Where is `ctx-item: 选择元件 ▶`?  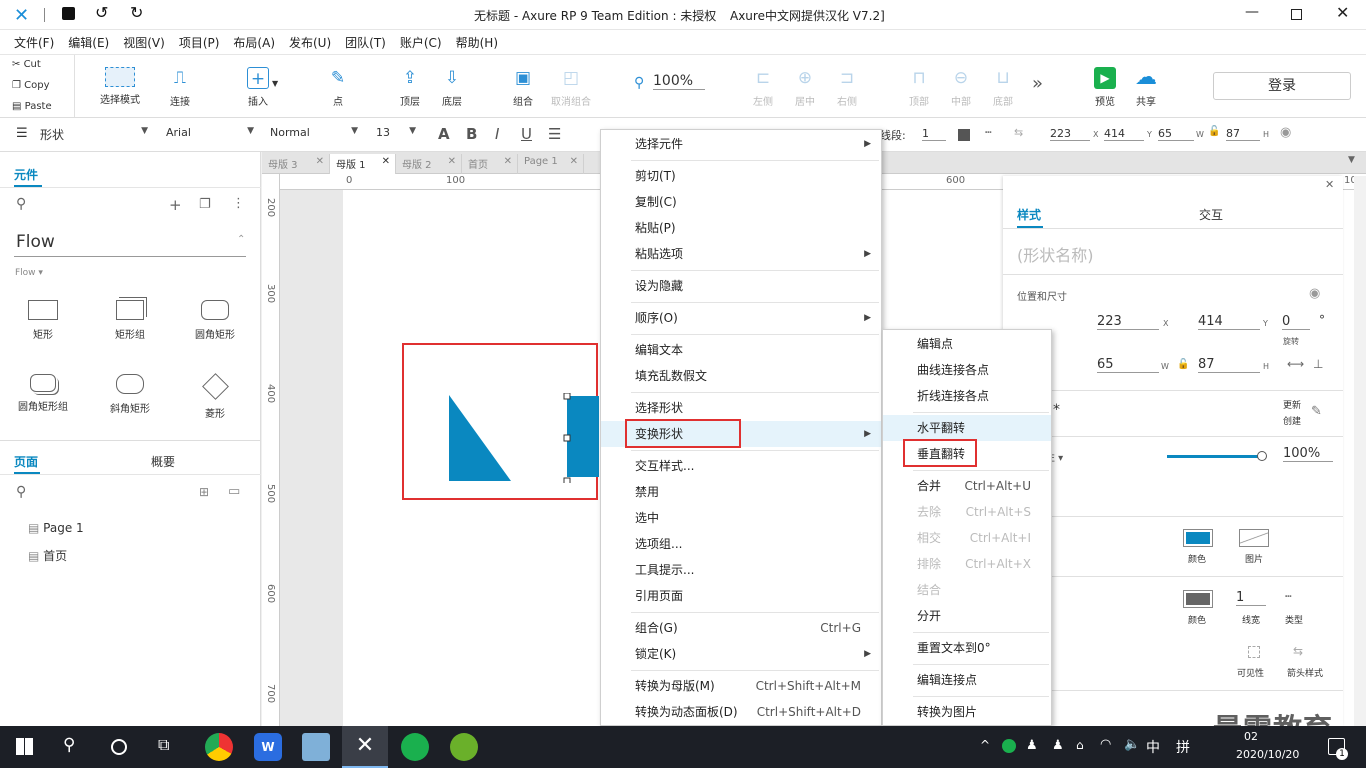 ctx-item: 选择元件 ▶ is located at coordinates (741, 144).